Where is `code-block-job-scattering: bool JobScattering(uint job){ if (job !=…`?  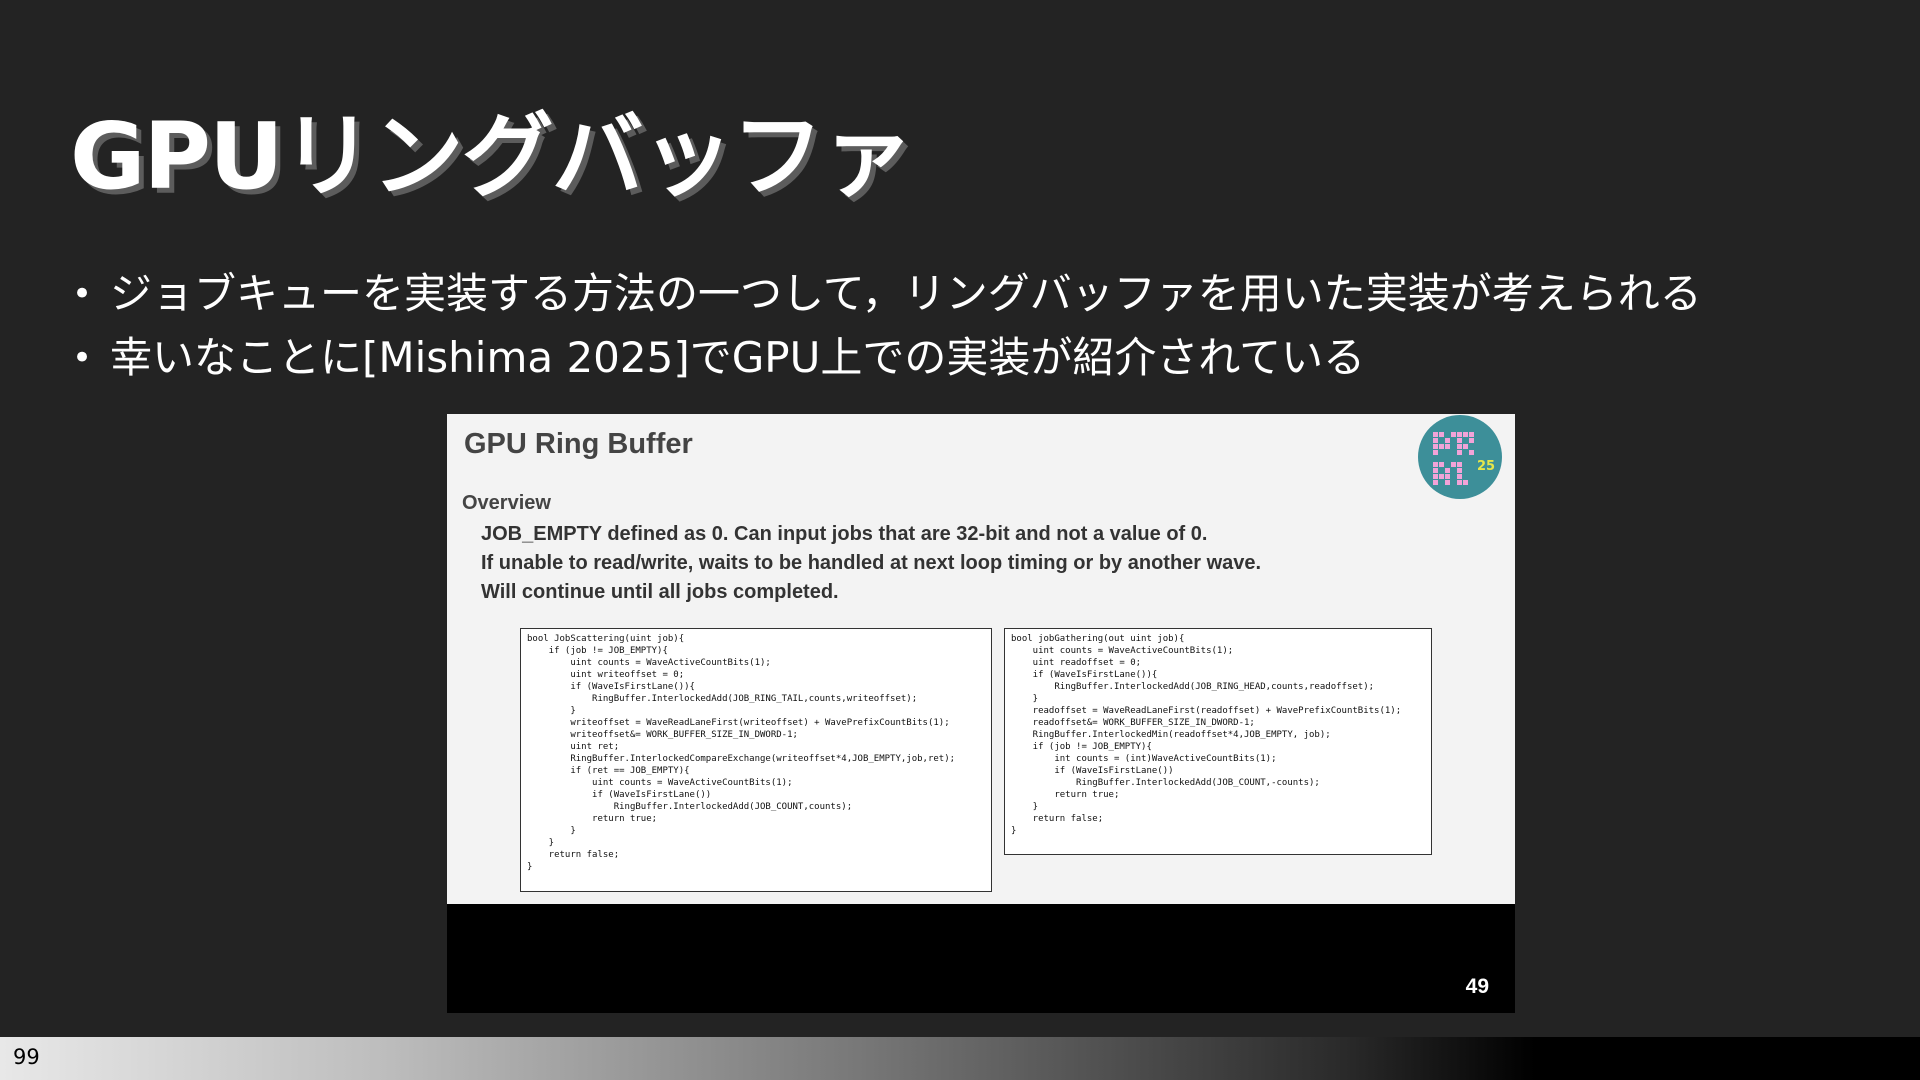
code-block-job-scattering: bool JobScattering(uint job){ if (job !=… is located at coordinates (756, 760).